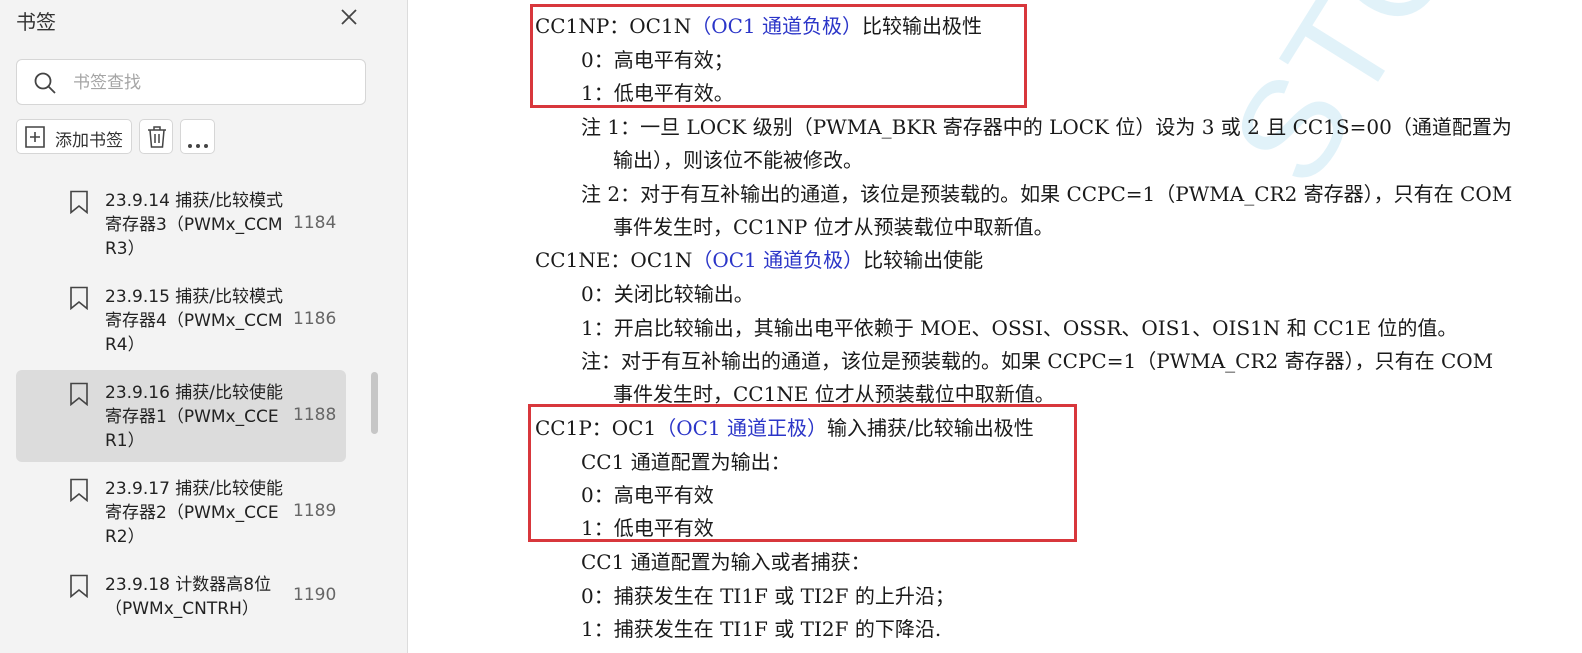 This screenshot has width=1582, height=653. Describe the element at coordinates (667, 294) in the screenshot. I see `doc-line: 0：关闭比较输出。` at that location.